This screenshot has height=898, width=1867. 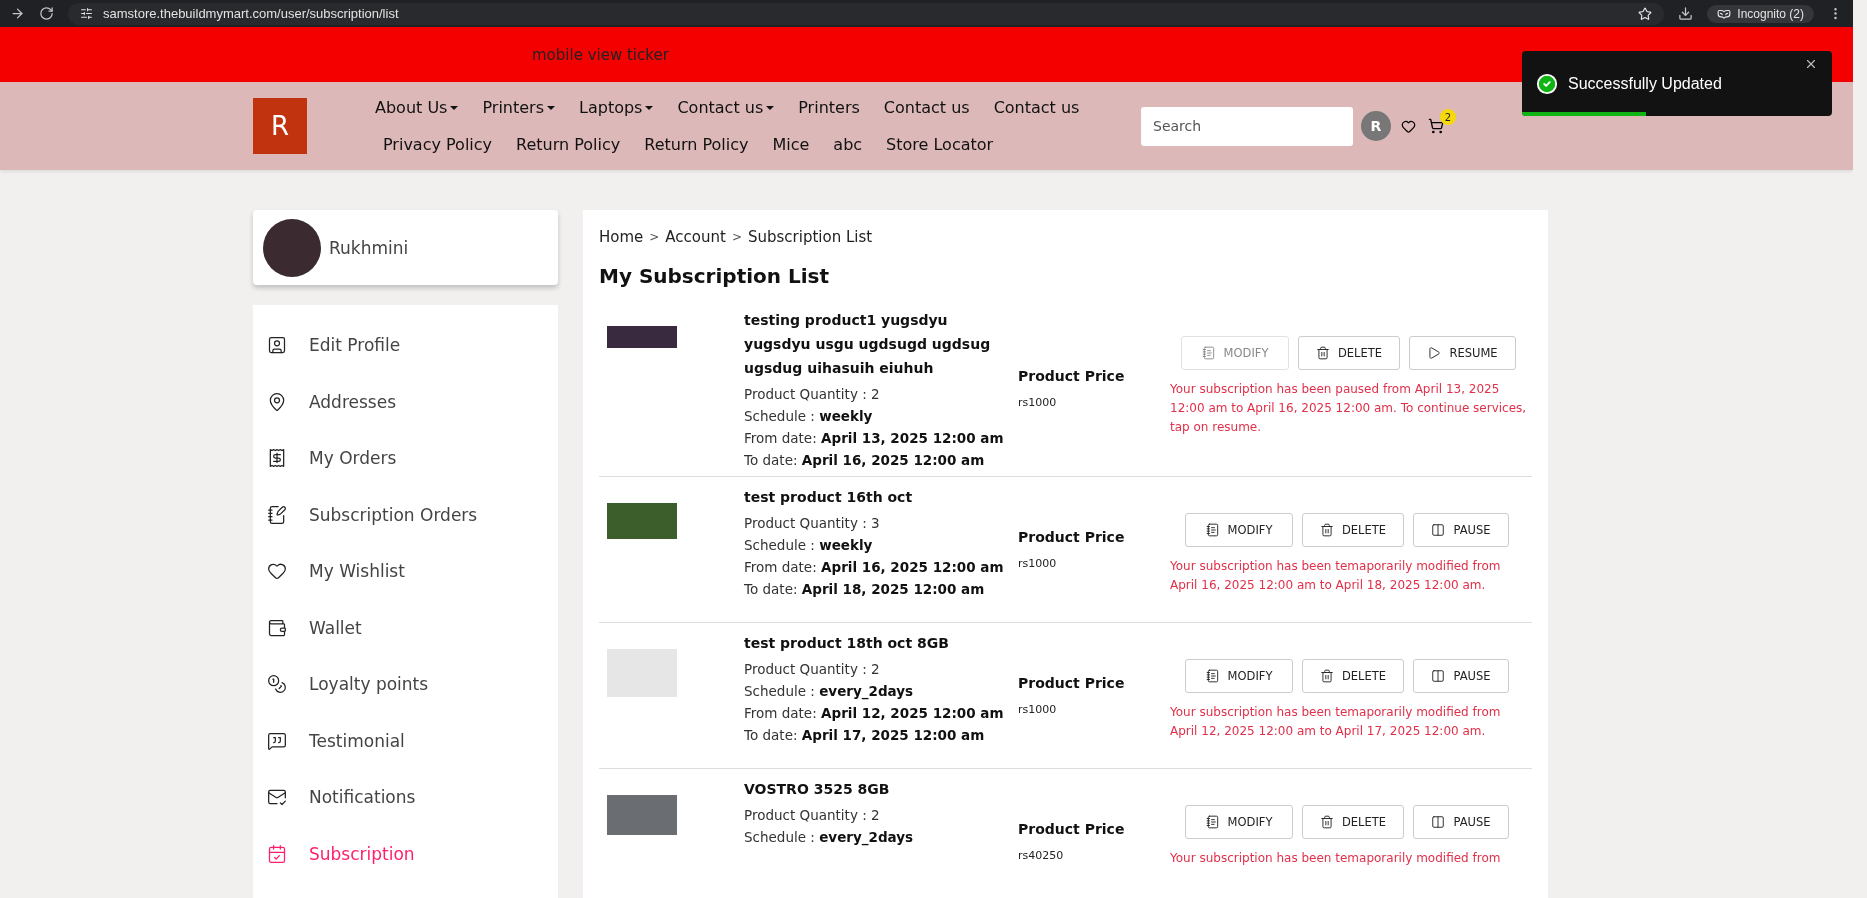 What do you see at coordinates (817, 789) in the screenshot?
I see `product-name: VOSTRO 3525 8GB` at bounding box center [817, 789].